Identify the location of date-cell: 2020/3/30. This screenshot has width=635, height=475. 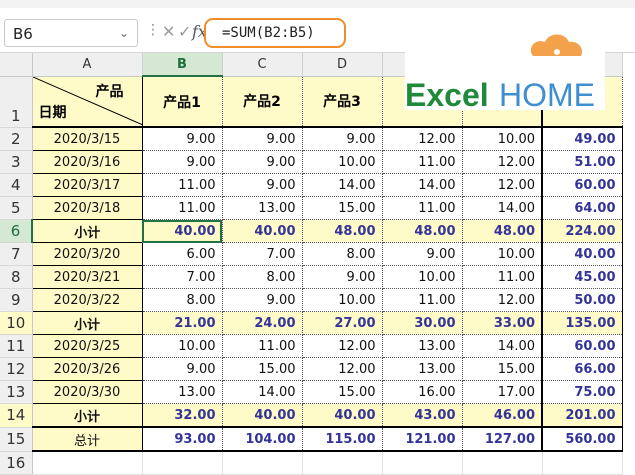
(87, 392).